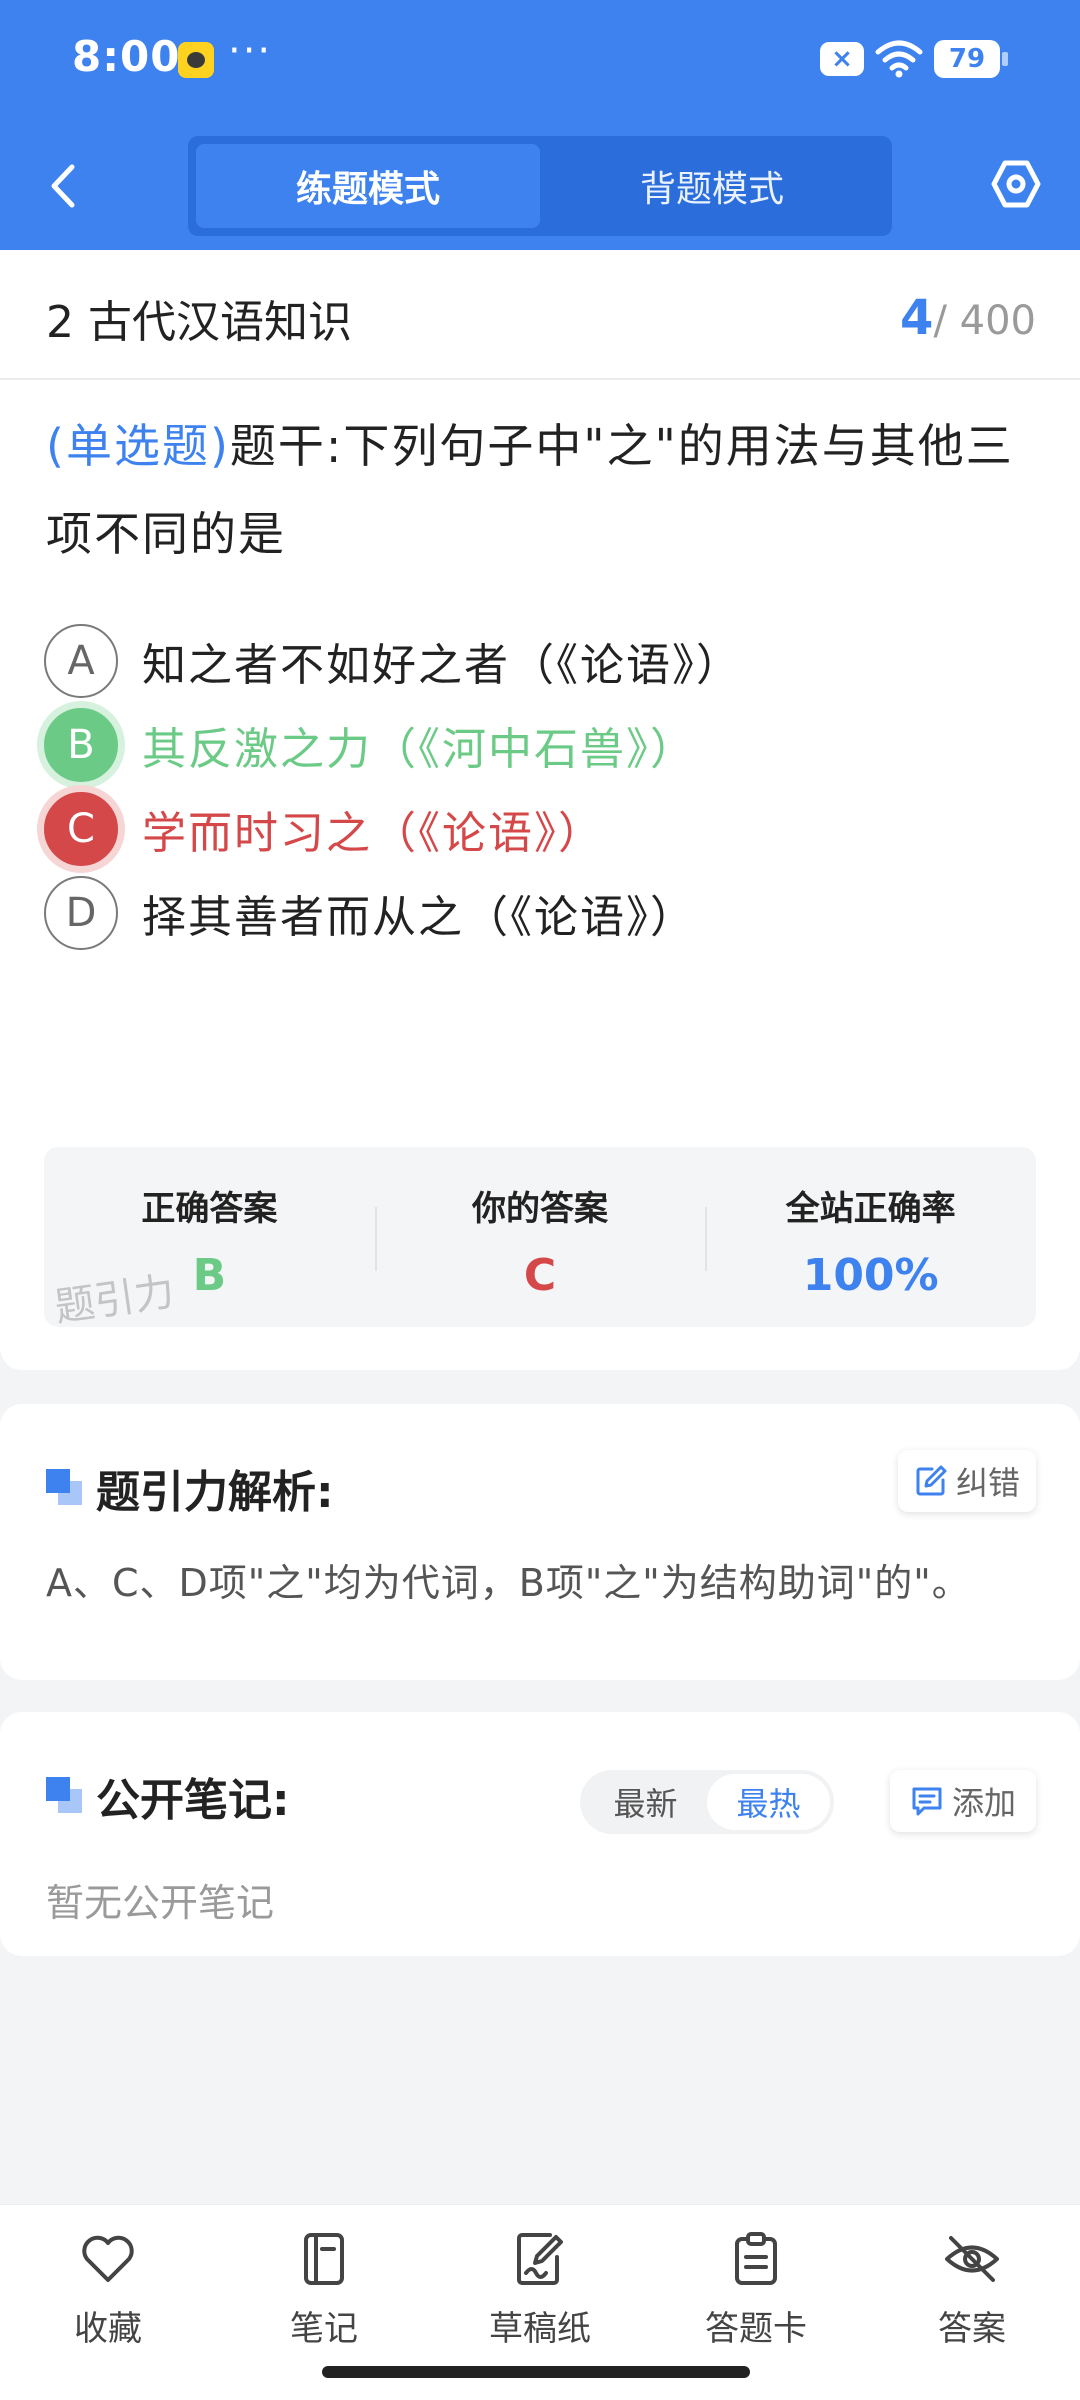  I want to click on answer-summary: 正确答案 B 题引力 你的答案 C 全站正确率 100%, so click(540, 1239).